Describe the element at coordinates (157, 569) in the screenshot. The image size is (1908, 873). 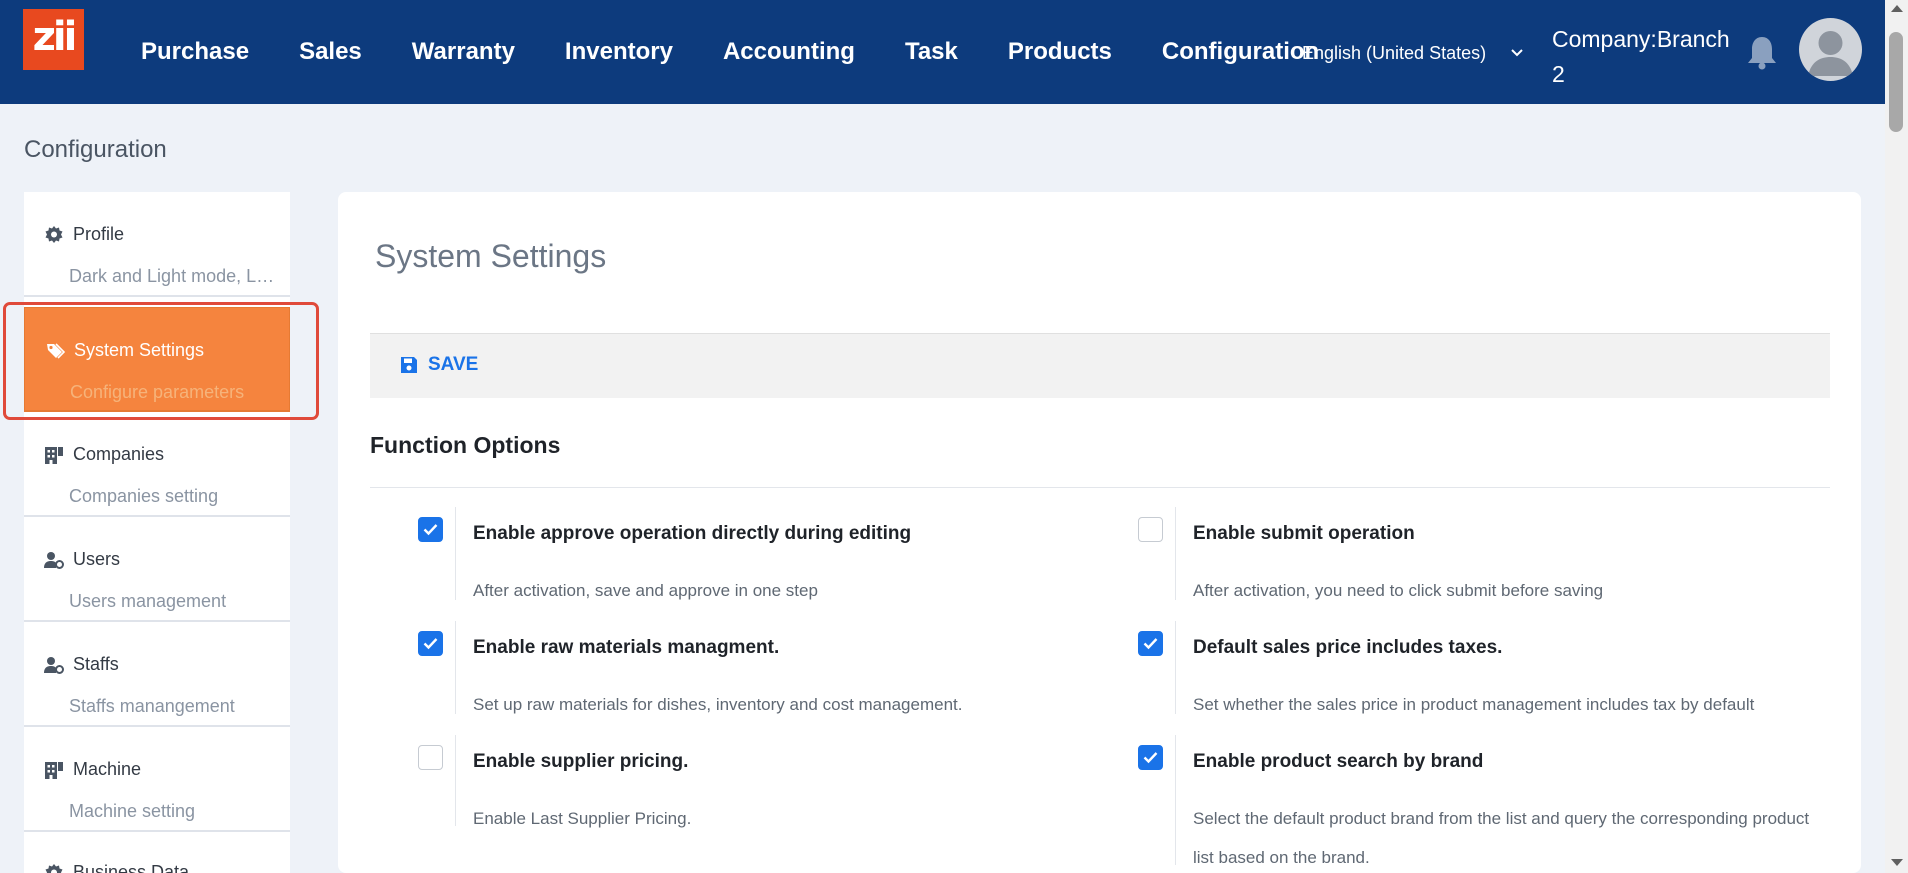
I see `sidebar-item-users: Users Users management` at that location.